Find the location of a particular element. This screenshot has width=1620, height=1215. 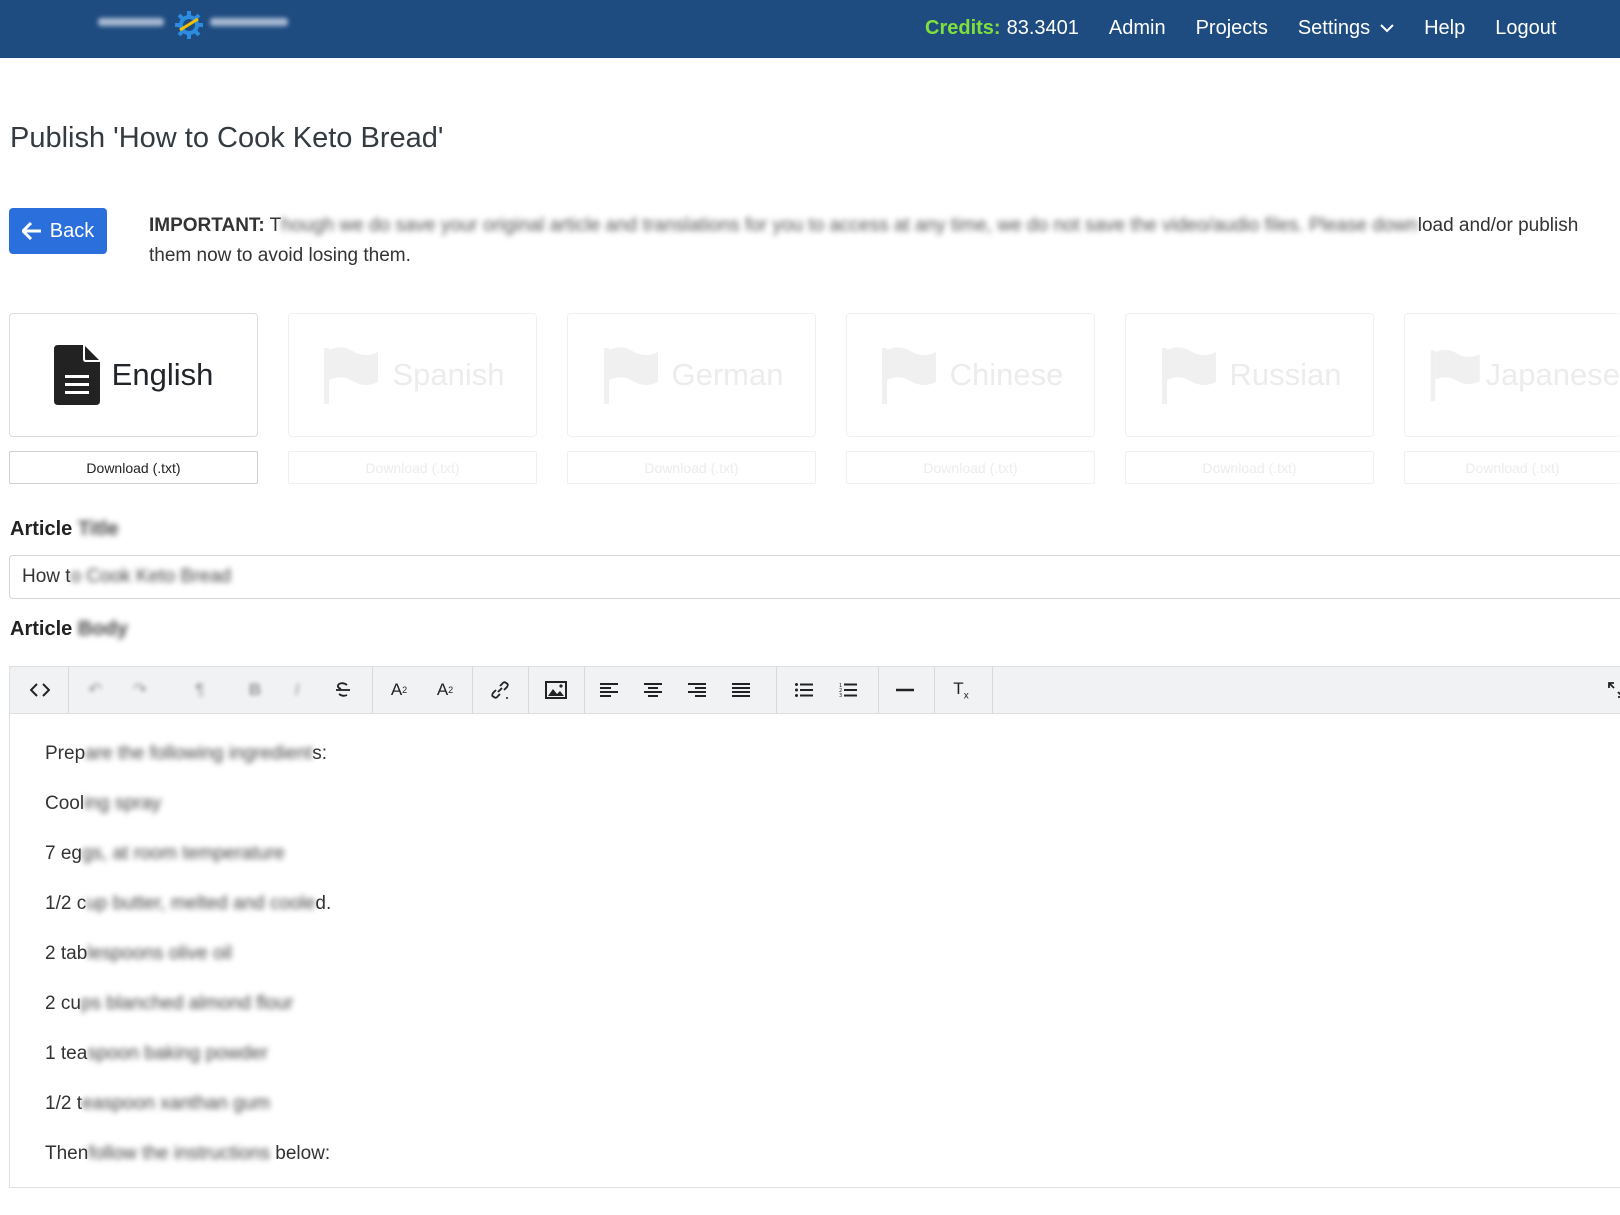

language-name: Chinese is located at coordinates (1006, 374).